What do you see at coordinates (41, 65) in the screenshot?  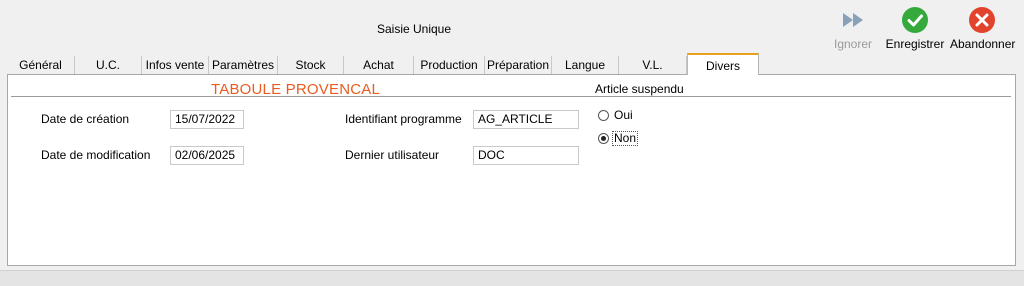 I see `tab-general: Général` at bounding box center [41, 65].